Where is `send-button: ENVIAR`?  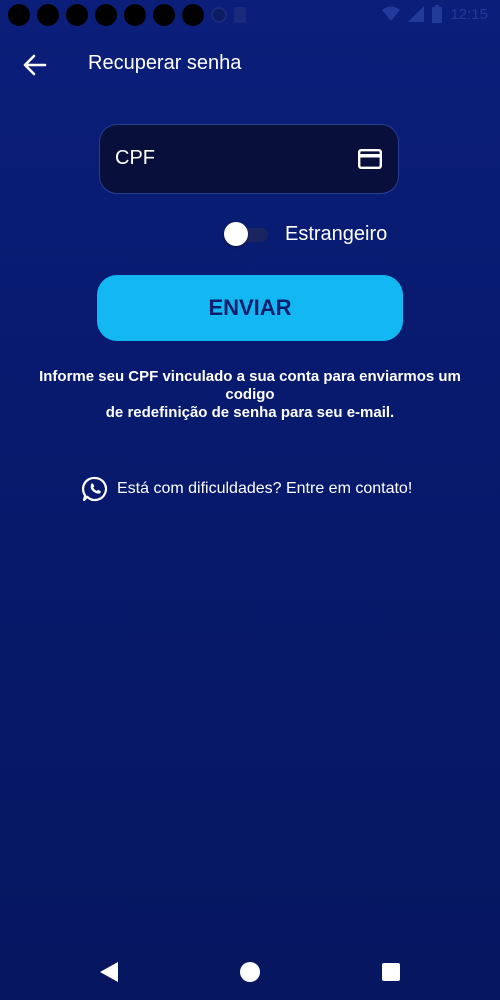 send-button: ENVIAR is located at coordinates (250, 308).